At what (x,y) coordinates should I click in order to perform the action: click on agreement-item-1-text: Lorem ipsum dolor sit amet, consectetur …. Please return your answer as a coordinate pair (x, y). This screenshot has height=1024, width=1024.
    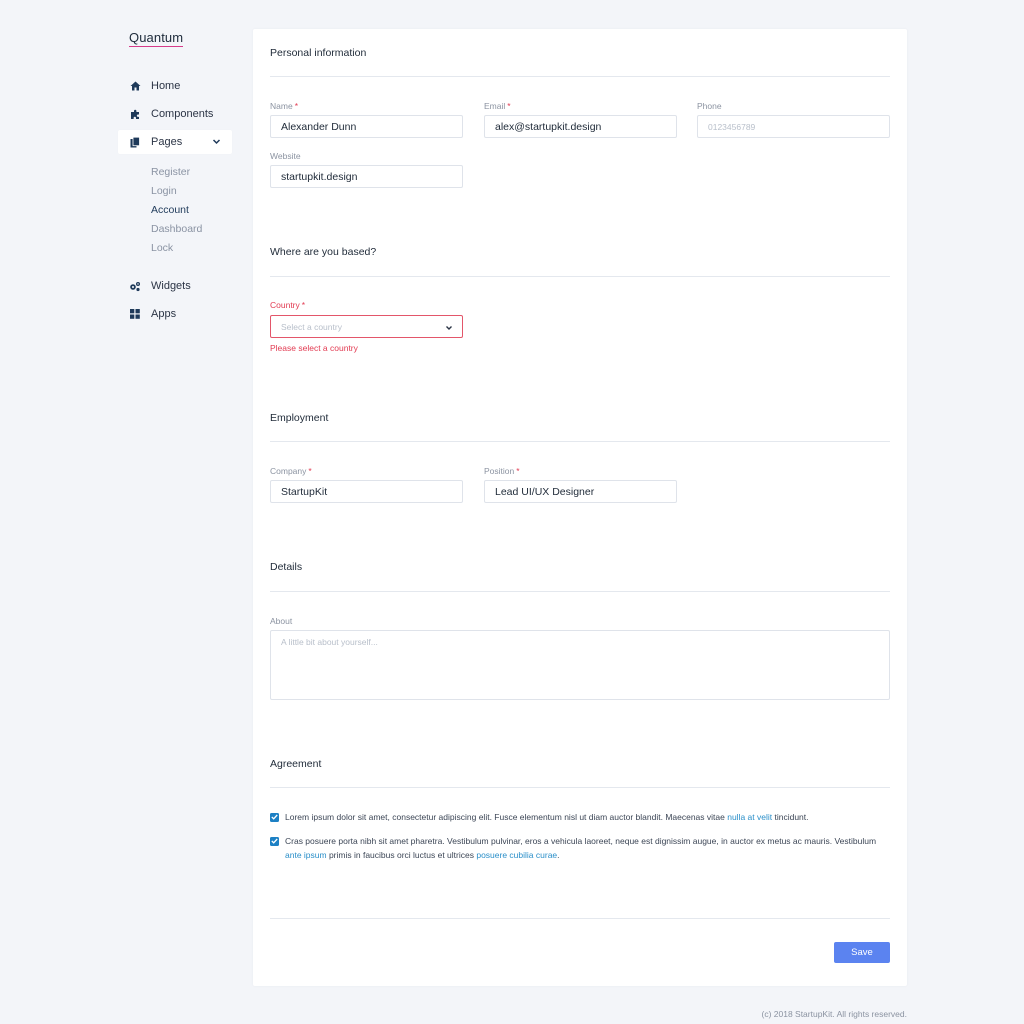
    Looking at the image, I should click on (547, 817).